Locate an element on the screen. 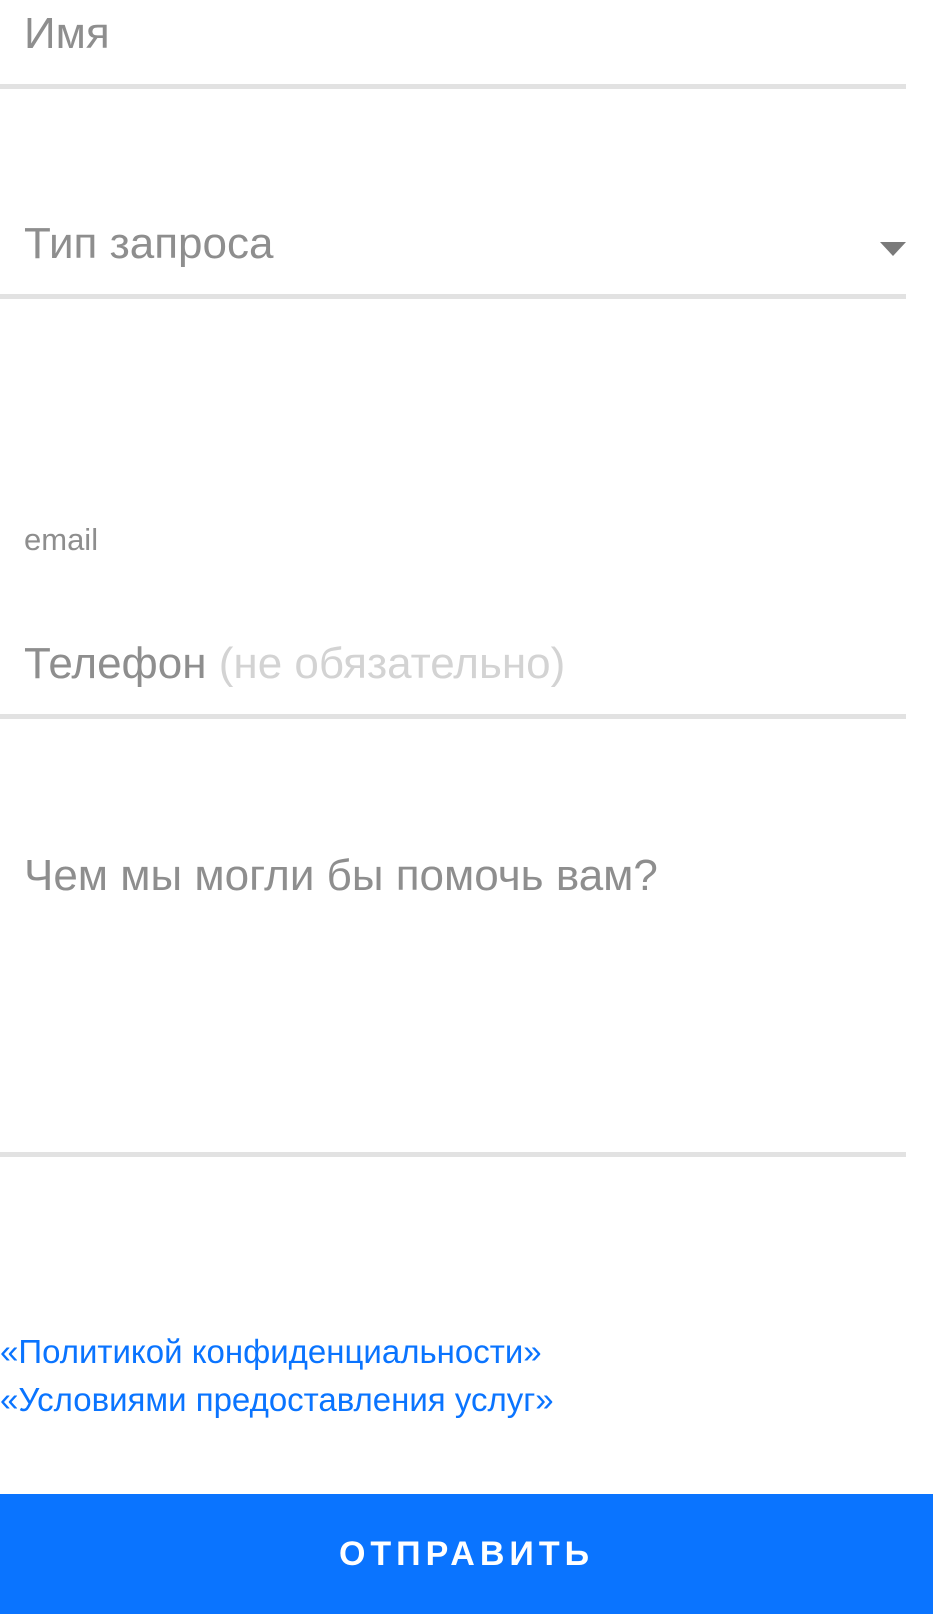  phone-optional-hint: (не обязательно) is located at coordinates (392, 663).